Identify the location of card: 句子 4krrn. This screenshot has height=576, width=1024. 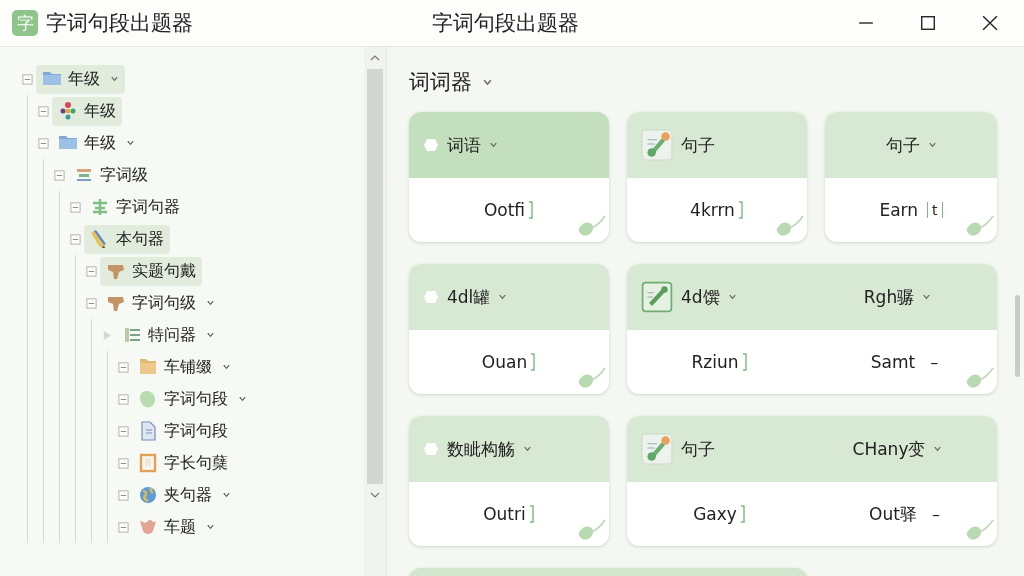
(717, 177).